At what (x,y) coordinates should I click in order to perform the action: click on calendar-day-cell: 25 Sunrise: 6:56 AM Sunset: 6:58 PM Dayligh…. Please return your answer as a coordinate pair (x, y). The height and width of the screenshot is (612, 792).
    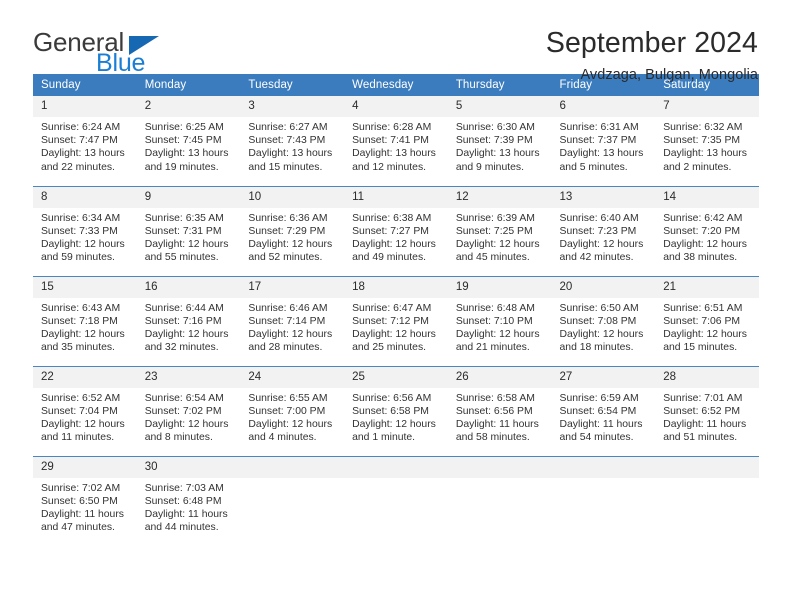
    Looking at the image, I should click on (396, 410).